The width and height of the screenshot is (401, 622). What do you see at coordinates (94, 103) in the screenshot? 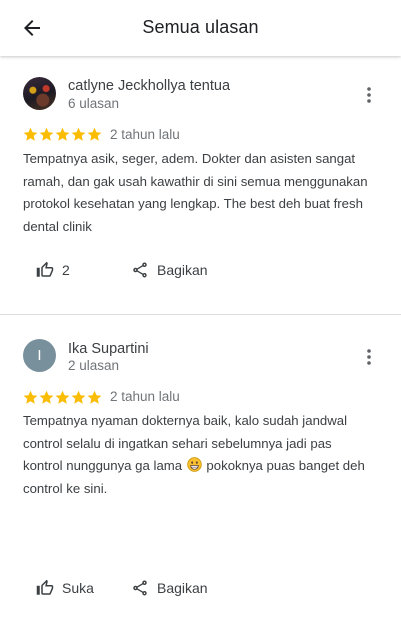
I see `reviewer-review-count: 6 ulasan` at bounding box center [94, 103].